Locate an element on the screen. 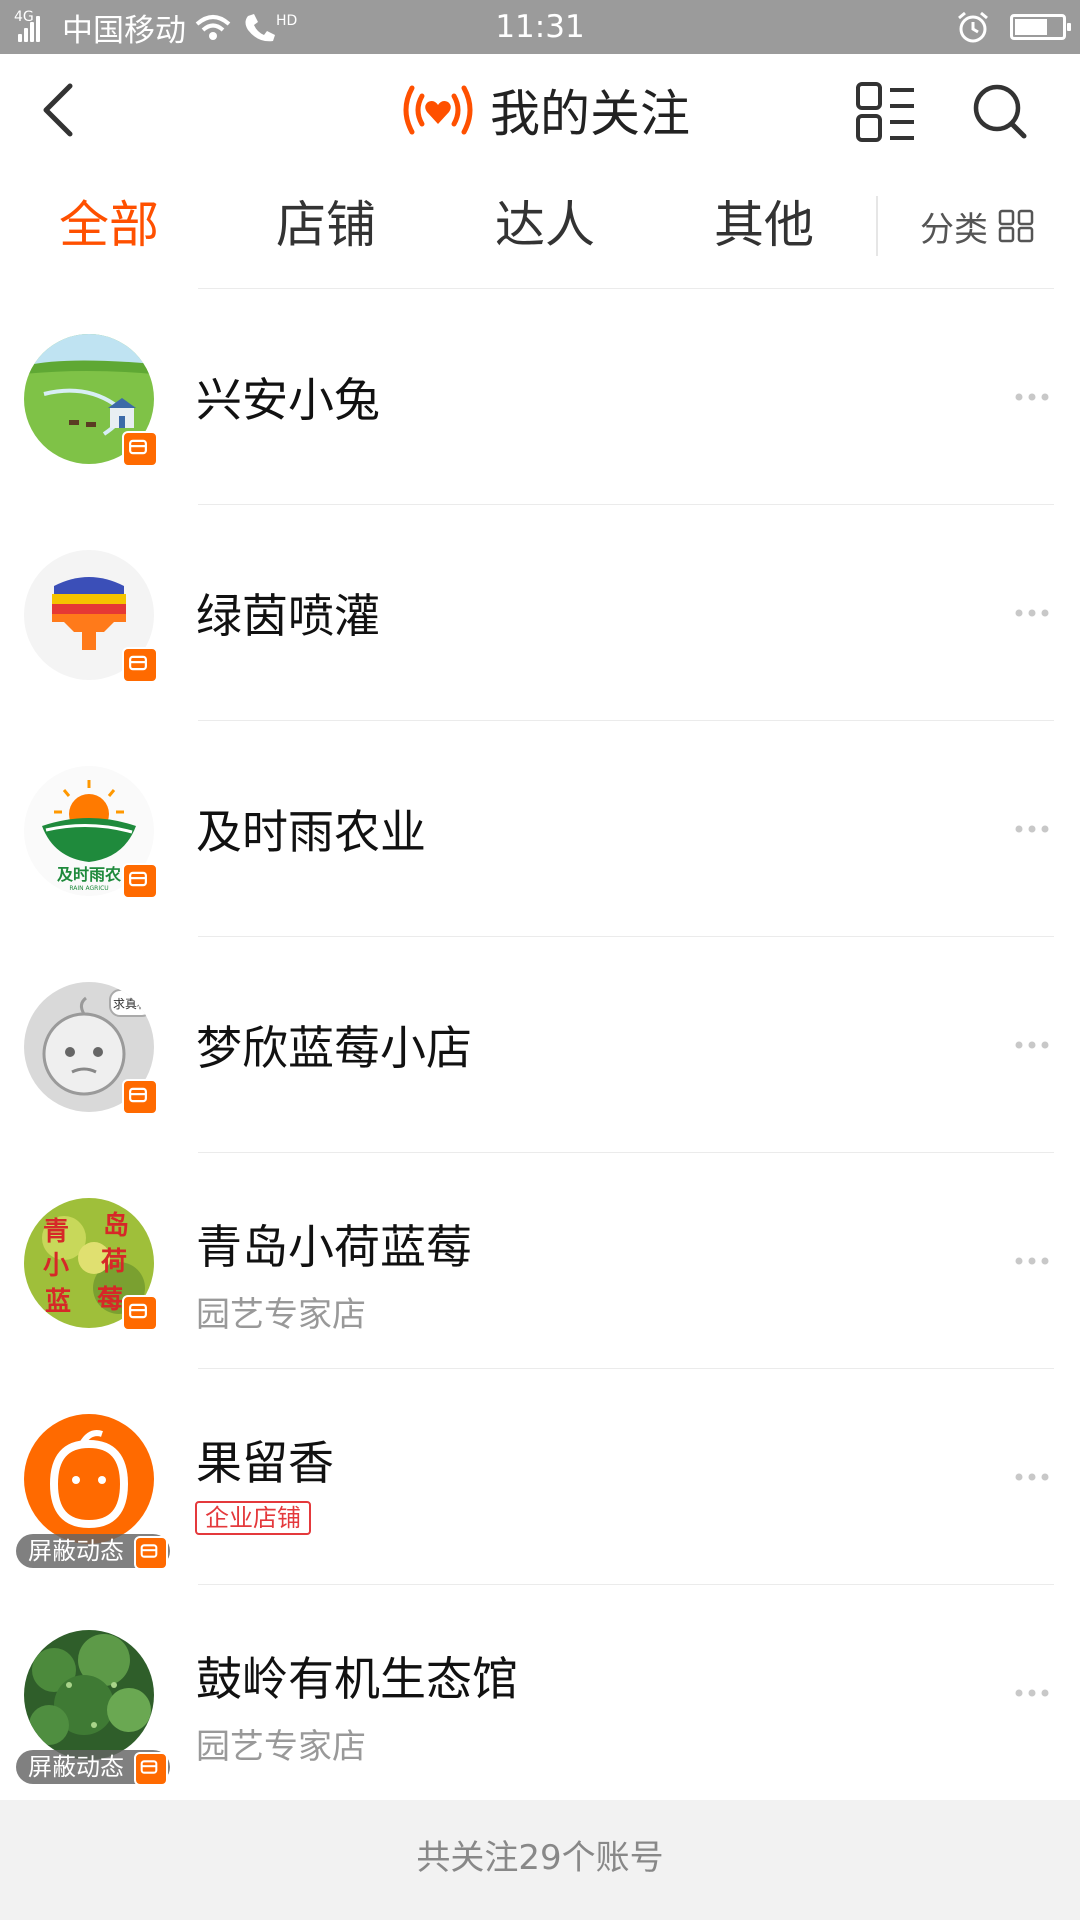 The width and height of the screenshot is (1080, 1920). list-item: 求真相 梦欣蓝莓小店 is located at coordinates (540, 1045).